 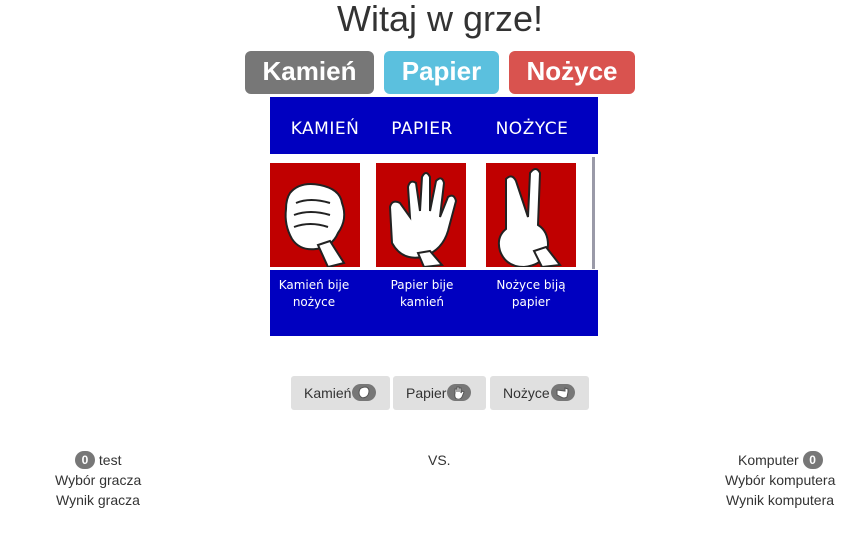 I want to click on paper-hand-icon, so click(x=459, y=392).